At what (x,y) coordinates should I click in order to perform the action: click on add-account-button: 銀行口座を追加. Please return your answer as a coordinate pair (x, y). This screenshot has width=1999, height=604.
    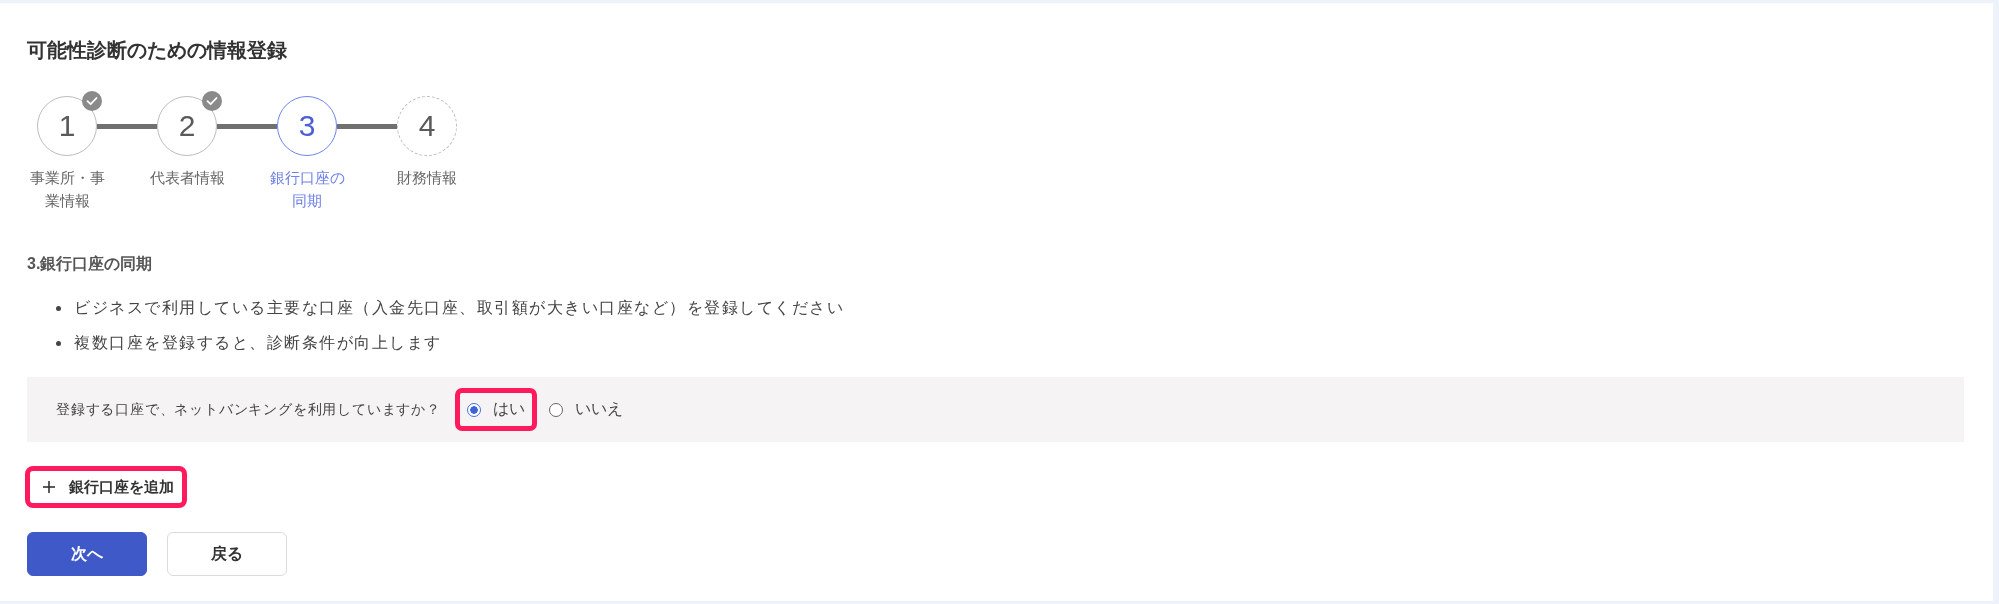
    Looking at the image, I should click on (106, 487).